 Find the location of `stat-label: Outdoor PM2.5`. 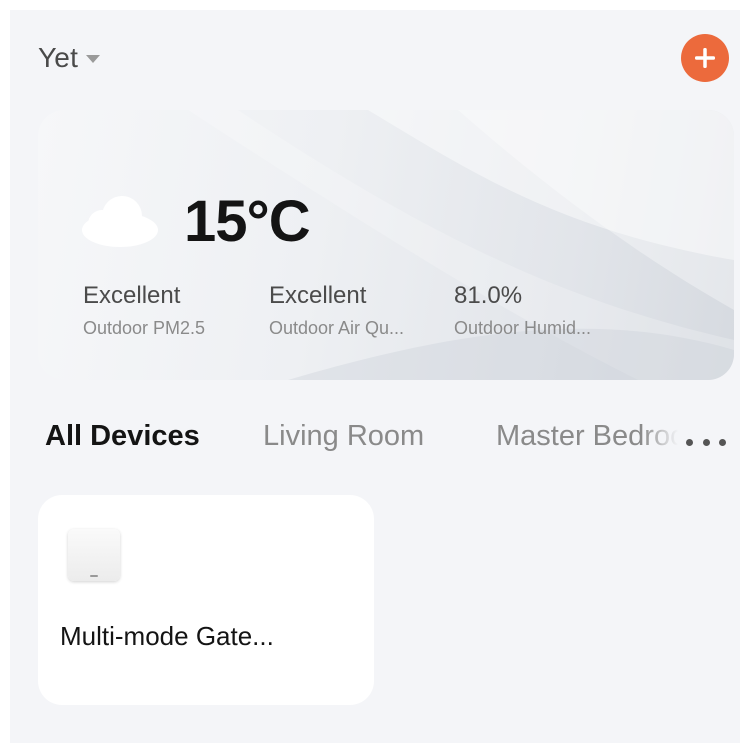

stat-label: Outdoor PM2.5 is located at coordinates (144, 328).